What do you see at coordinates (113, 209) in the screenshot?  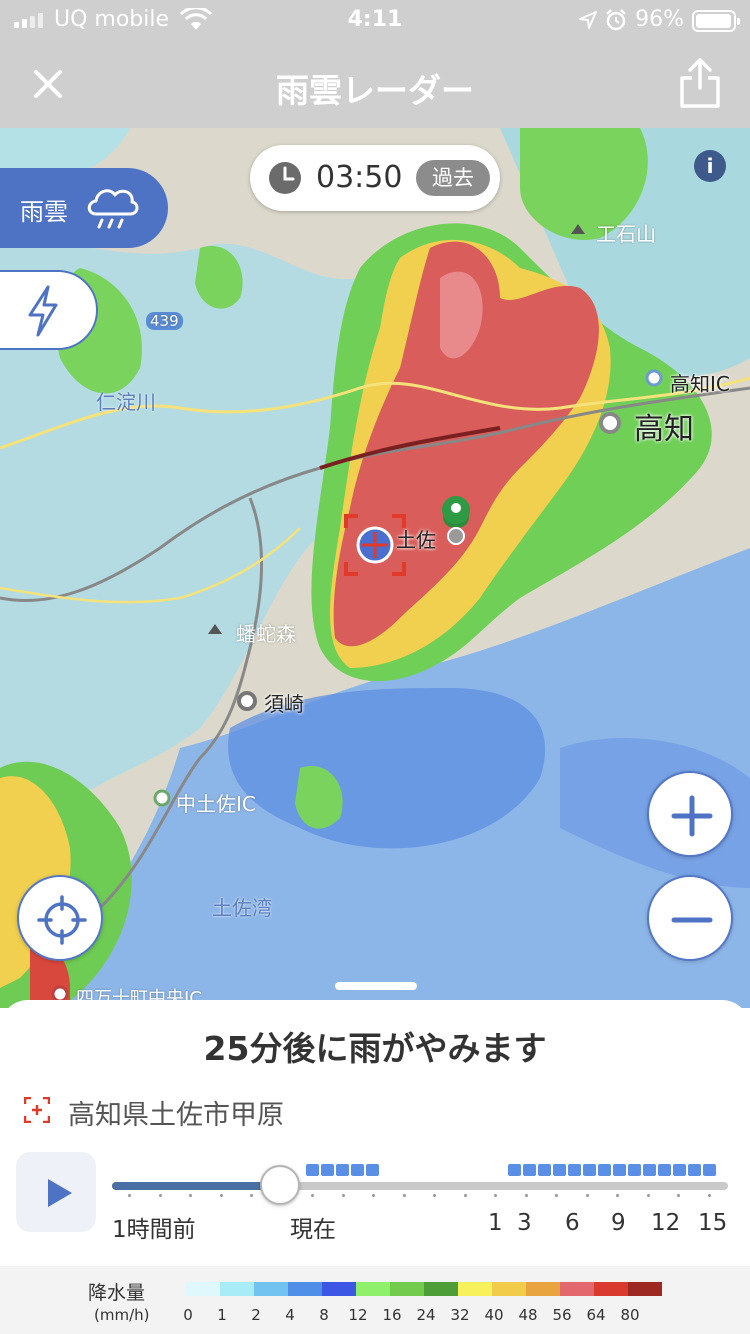 I see `rain-cloud-icon` at bounding box center [113, 209].